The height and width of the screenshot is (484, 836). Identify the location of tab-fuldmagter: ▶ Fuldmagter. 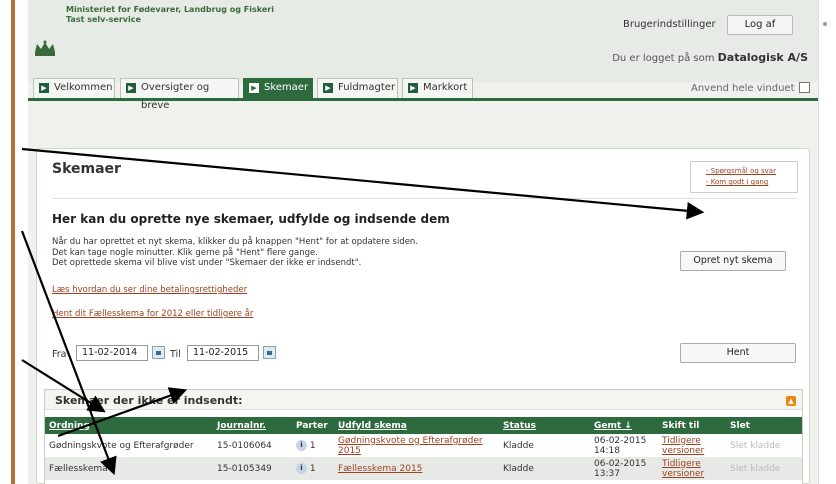
(357, 88).